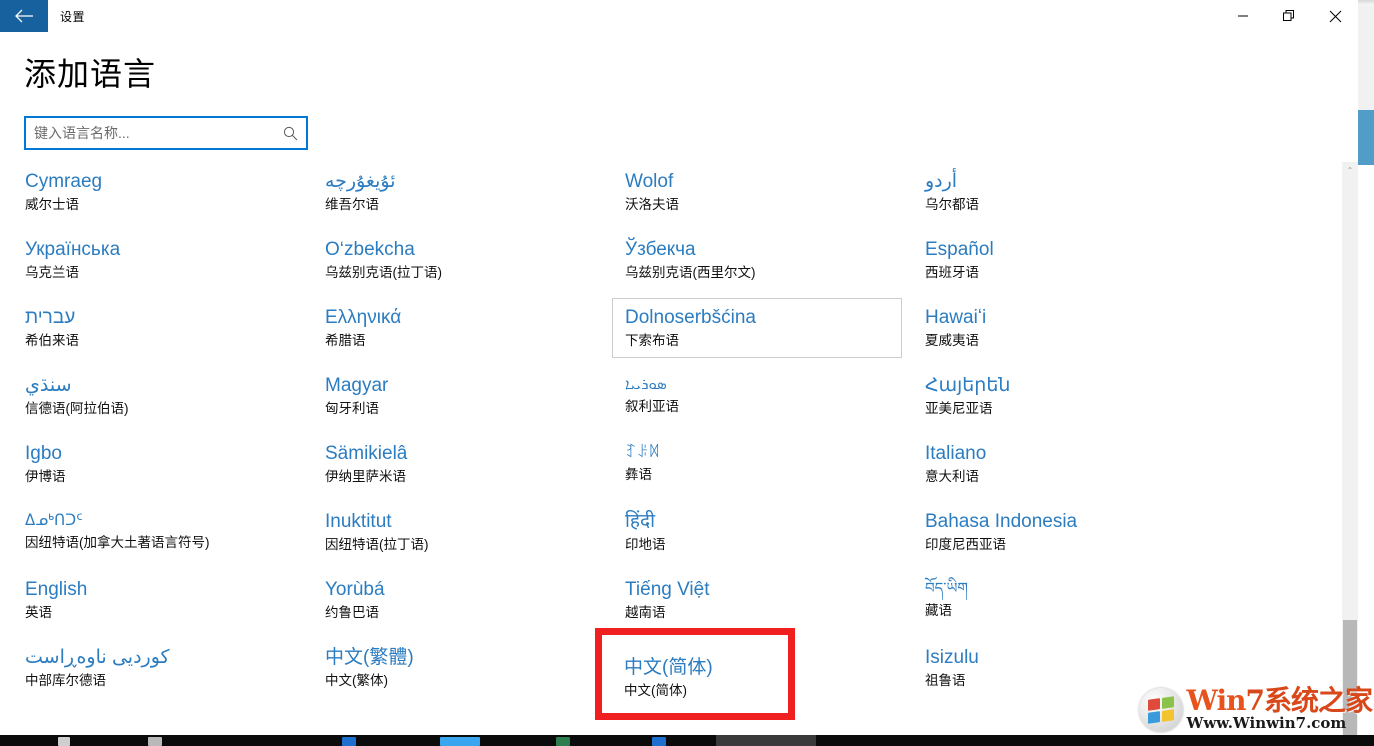 The image size is (1374, 746). Describe the element at coordinates (679, 16) in the screenshot. I see `title-bar: 设置` at that location.